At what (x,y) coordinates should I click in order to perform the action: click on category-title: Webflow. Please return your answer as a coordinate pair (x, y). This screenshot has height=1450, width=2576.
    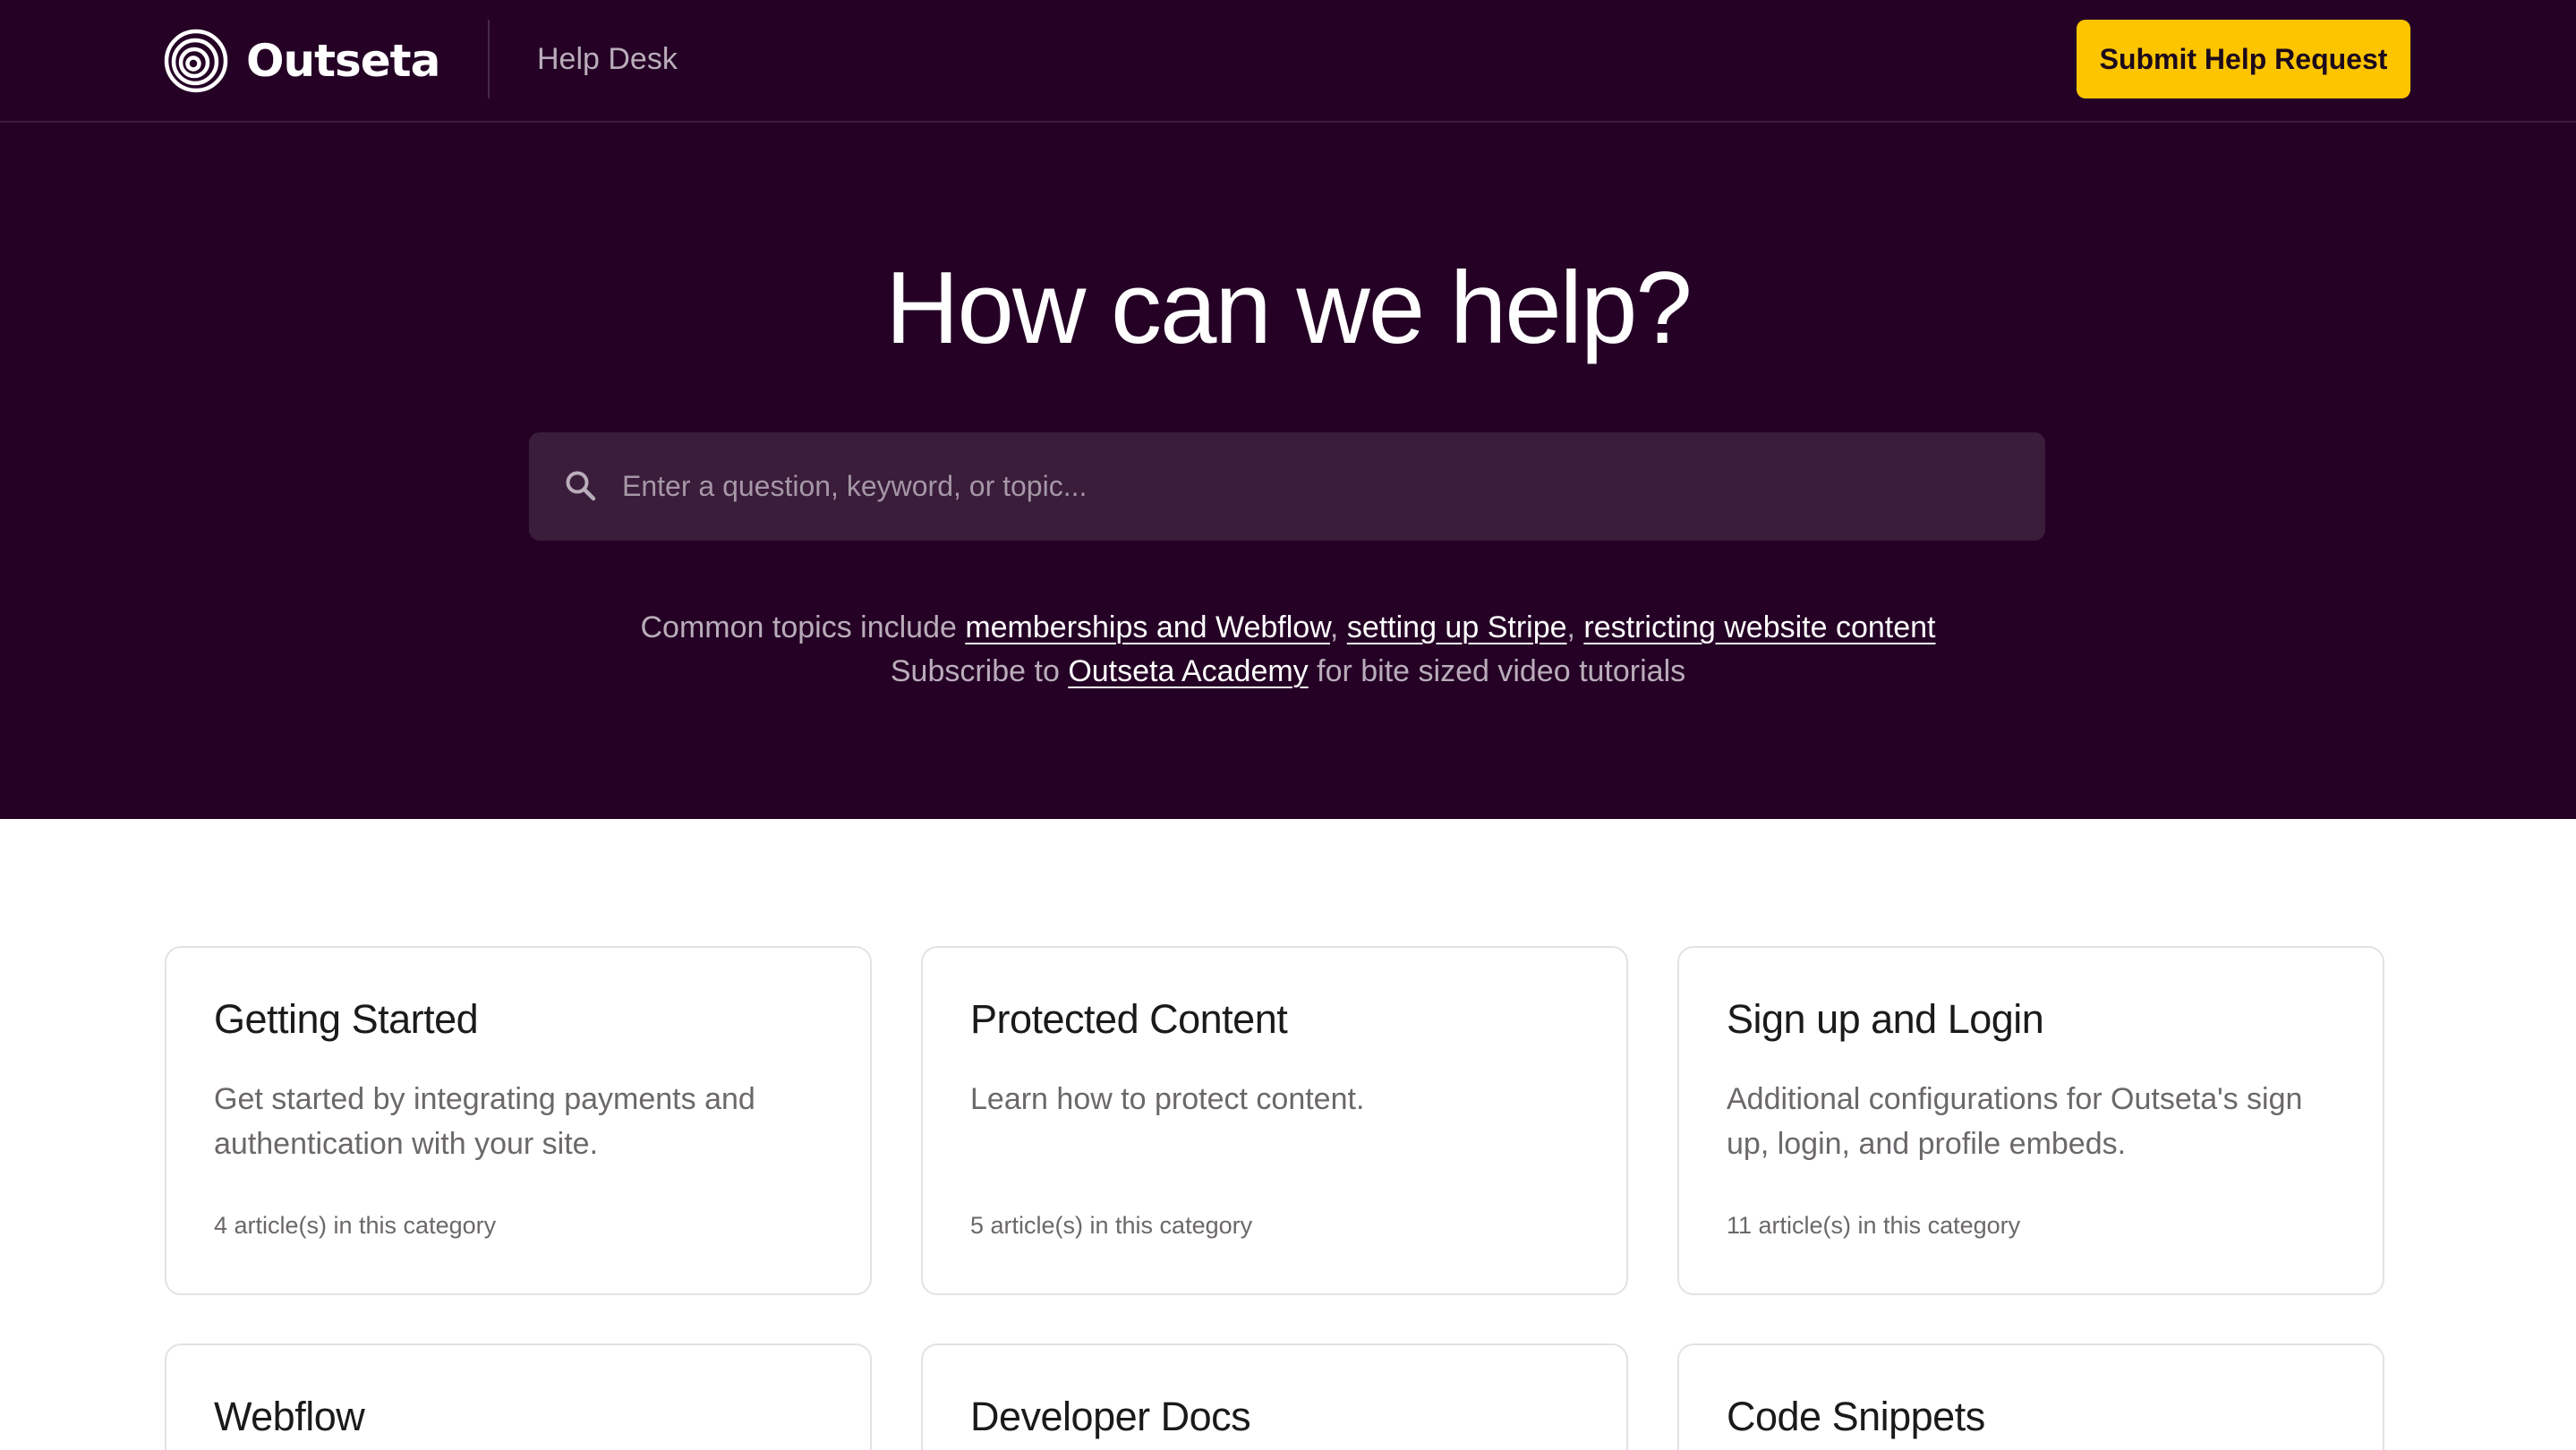
    Looking at the image, I should click on (289, 1416).